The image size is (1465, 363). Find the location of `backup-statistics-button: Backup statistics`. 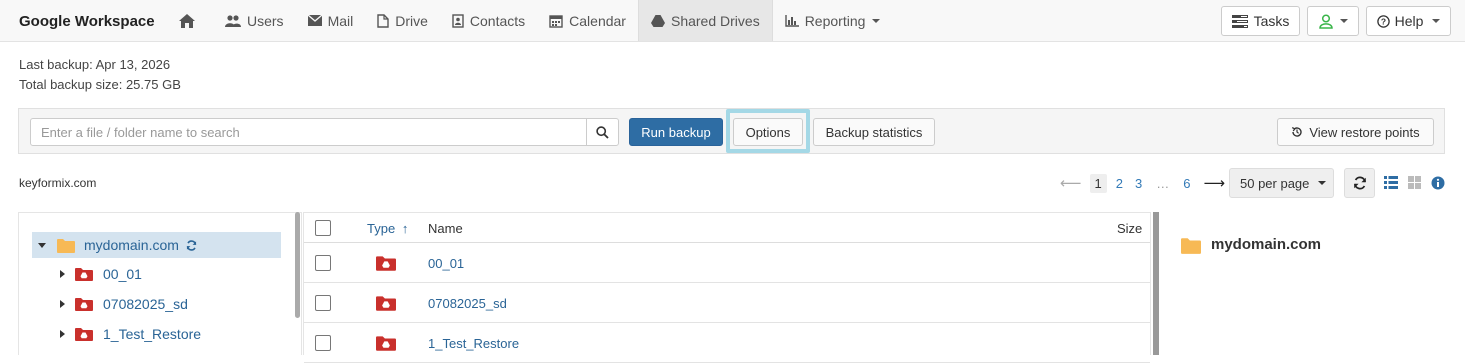

backup-statistics-button: Backup statistics is located at coordinates (874, 132).